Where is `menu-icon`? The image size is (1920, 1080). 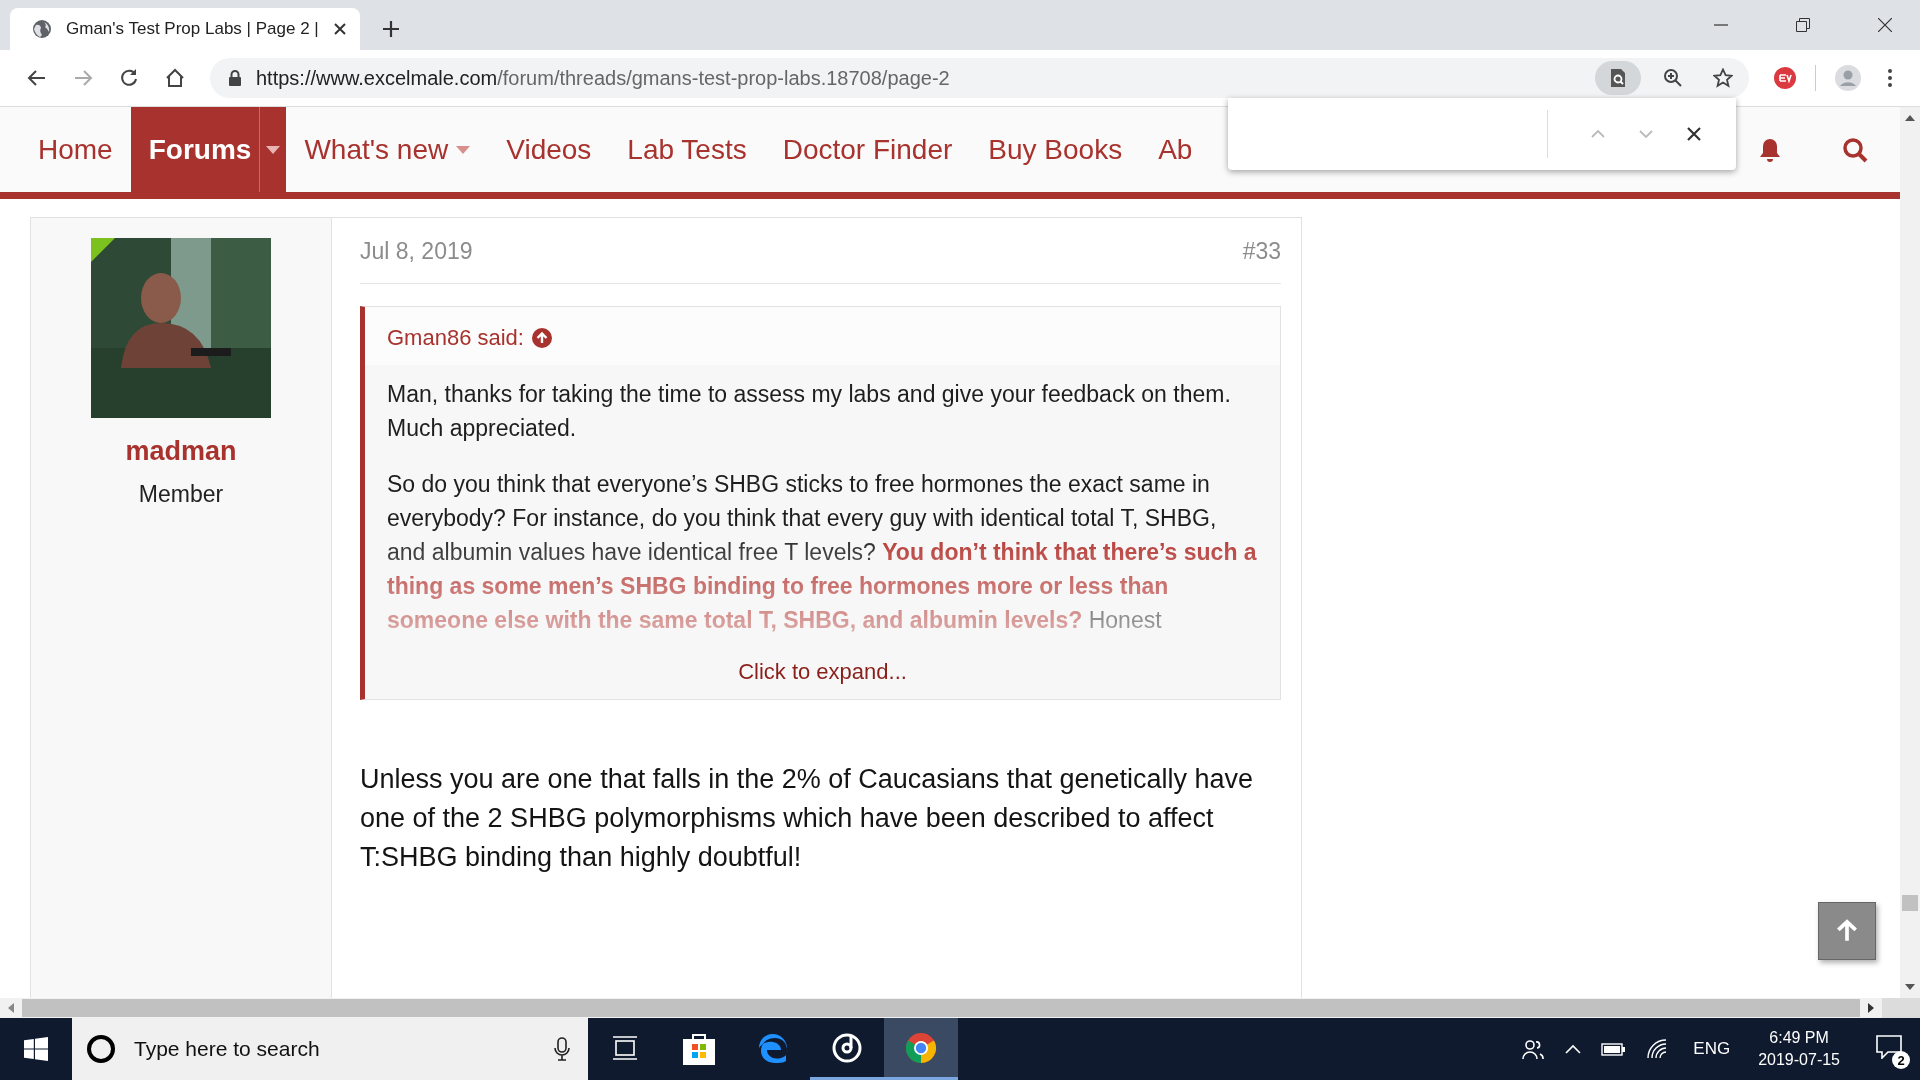
menu-icon is located at coordinates (1890, 78).